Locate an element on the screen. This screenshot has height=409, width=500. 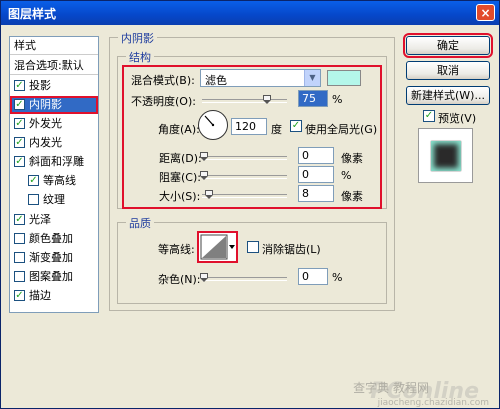
size-slider-track is located at coordinates (244, 196).